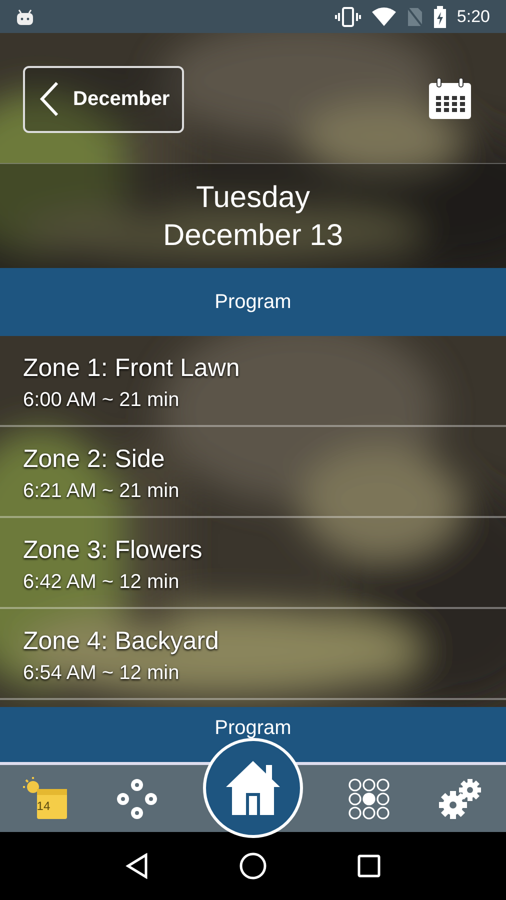 The width and height of the screenshot is (506, 900). What do you see at coordinates (94, 459) in the screenshot?
I see `zone-name: Zone 2: Side` at bounding box center [94, 459].